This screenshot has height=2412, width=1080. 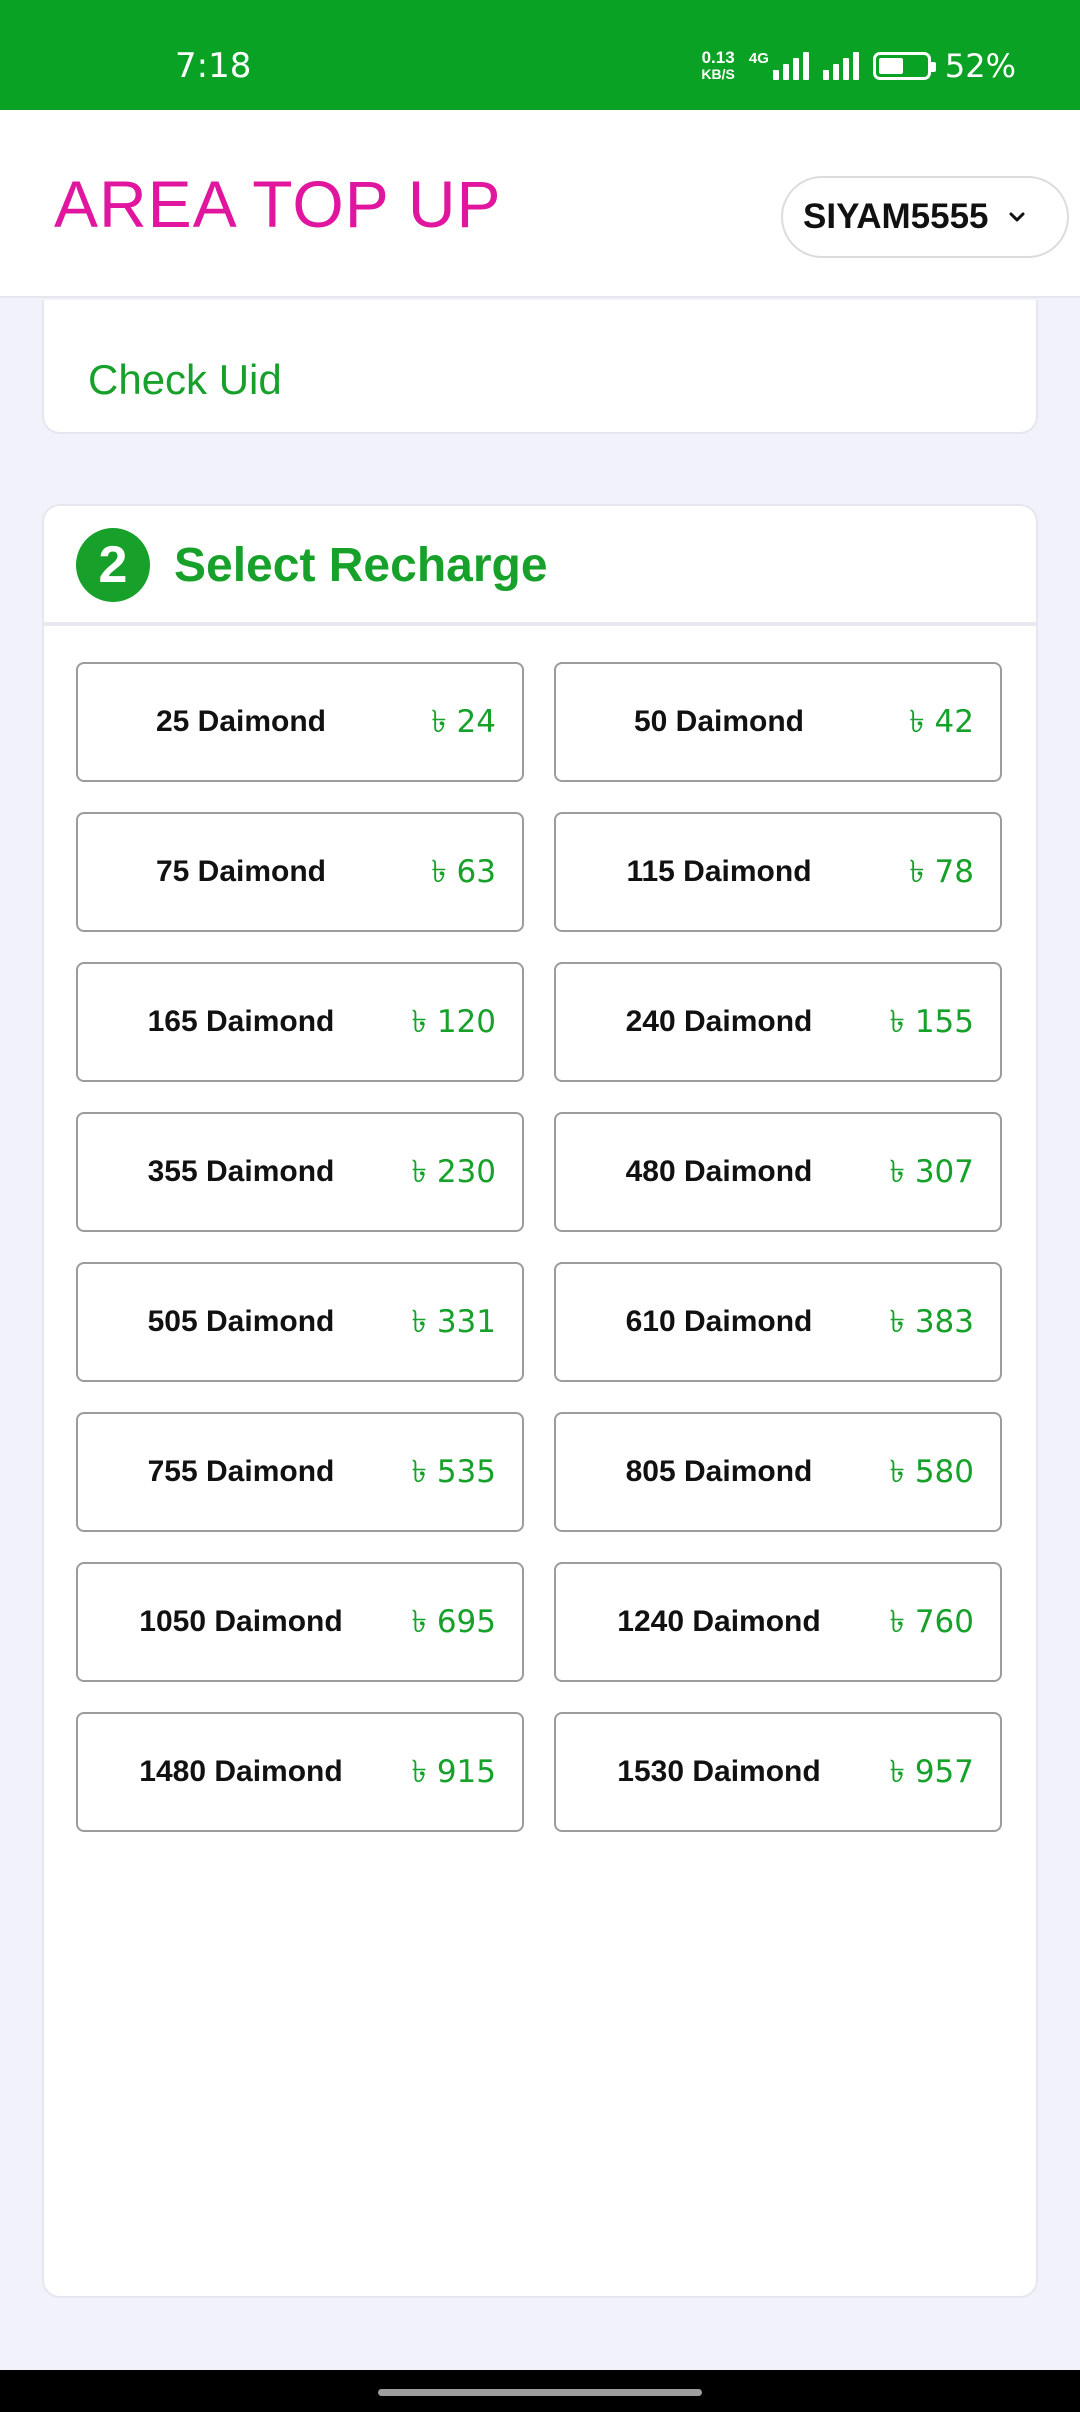 What do you see at coordinates (453, 1472) in the screenshot?
I see `package-price: ৳ 535` at bounding box center [453, 1472].